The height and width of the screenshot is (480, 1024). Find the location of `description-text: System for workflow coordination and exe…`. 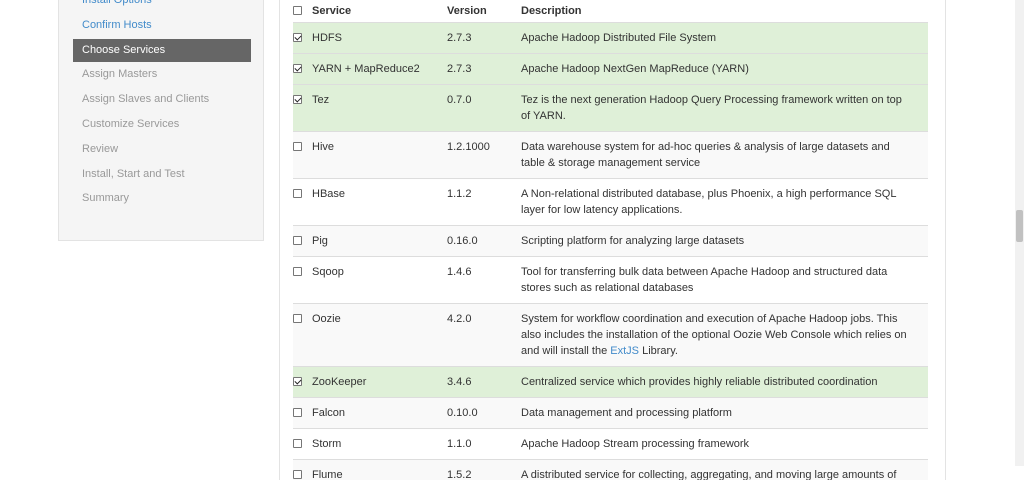

description-text: System for workflow coordination and exe… is located at coordinates (714, 335).